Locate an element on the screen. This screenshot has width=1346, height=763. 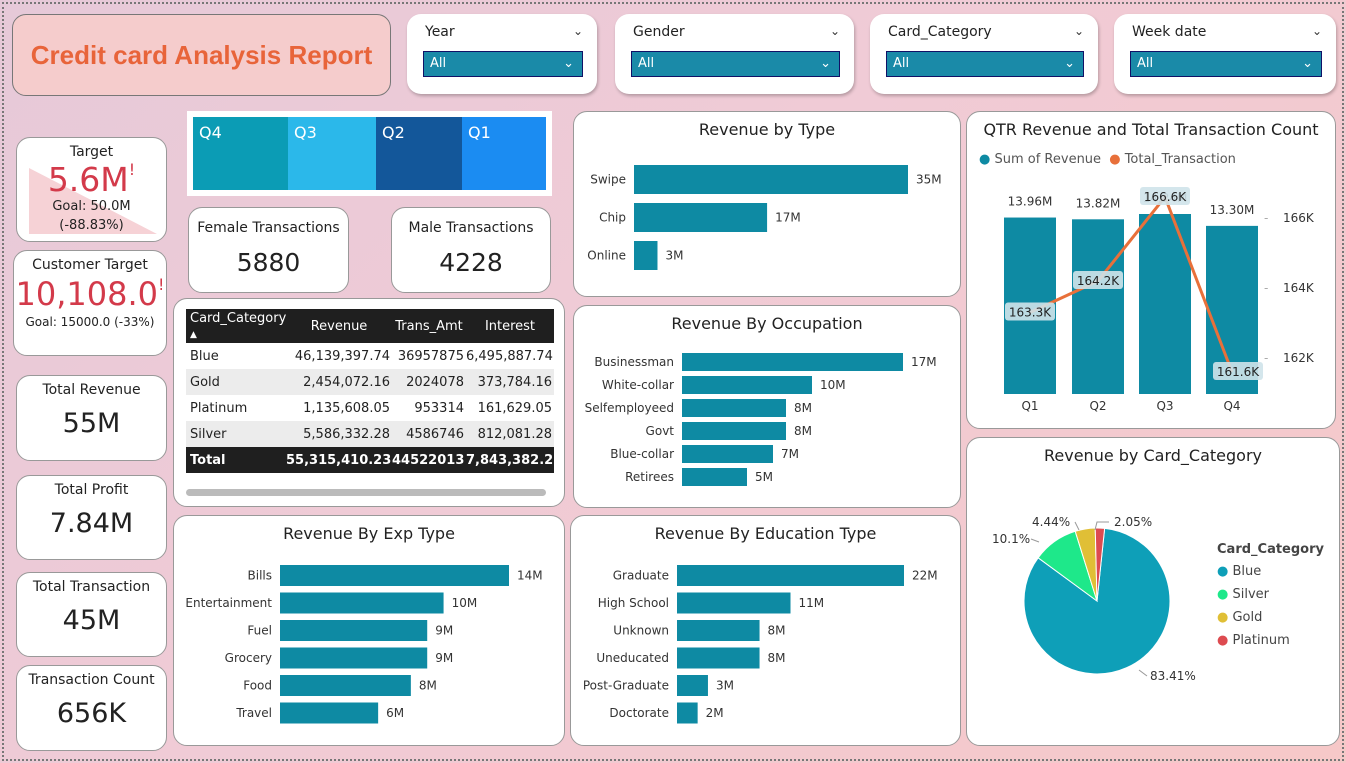
column-header-interest: Interest is located at coordinates (510, 326).